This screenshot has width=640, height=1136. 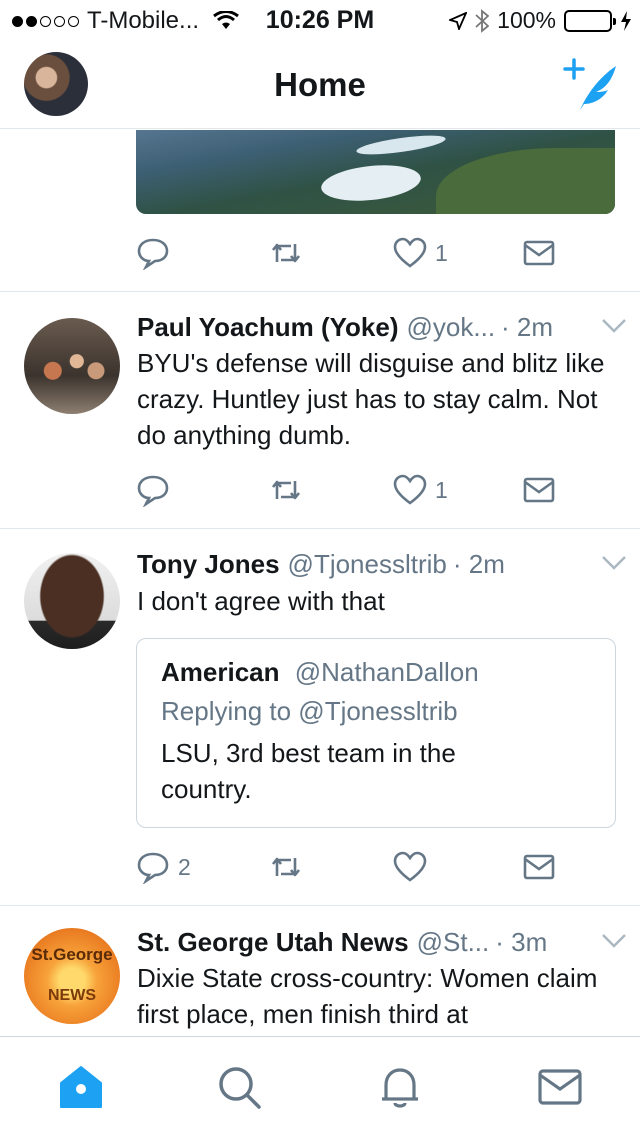 I want to click on notifications-icon, so click(x=400, y=1087).